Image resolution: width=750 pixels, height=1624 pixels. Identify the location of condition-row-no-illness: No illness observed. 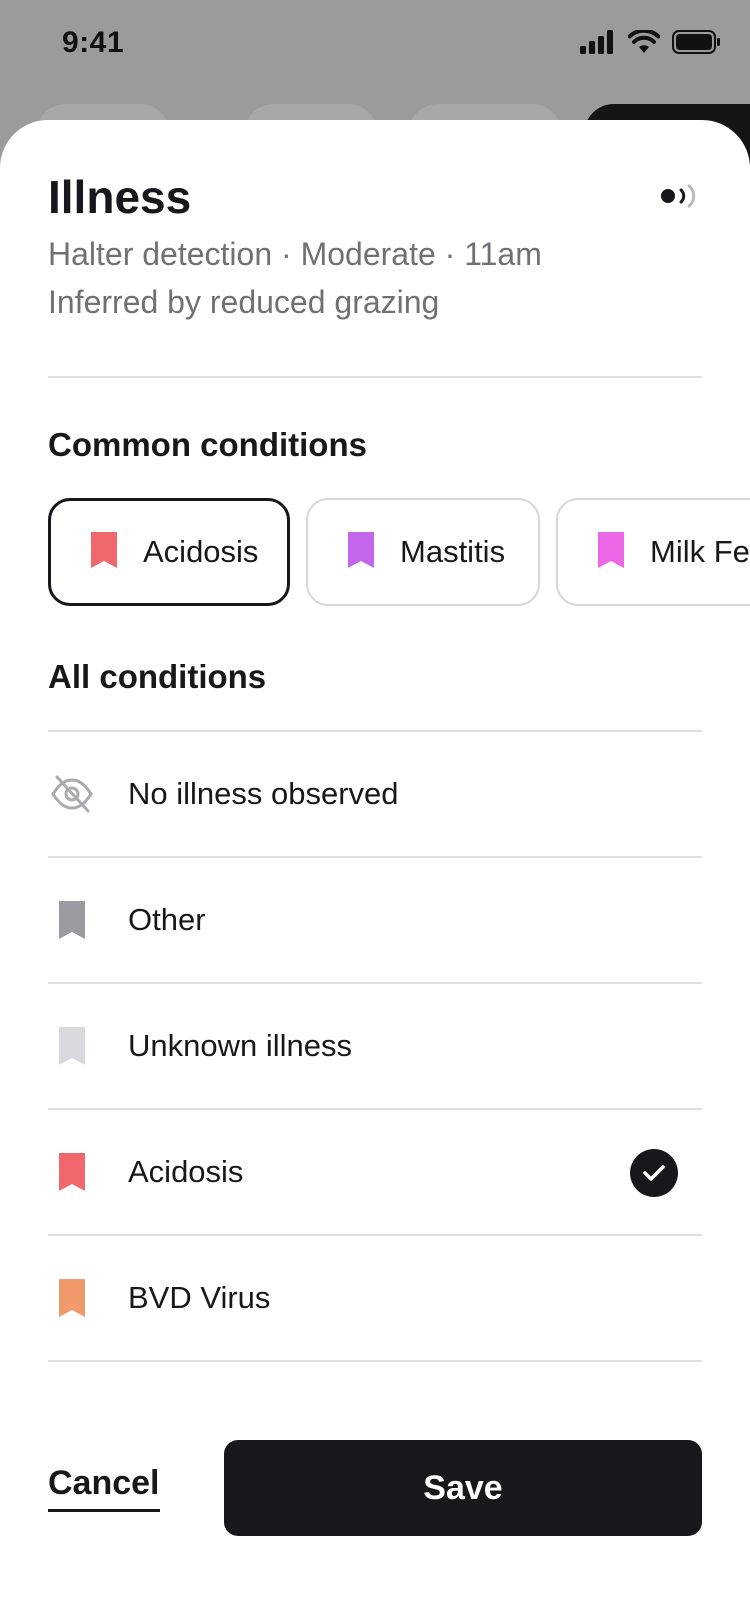
(375, 795).